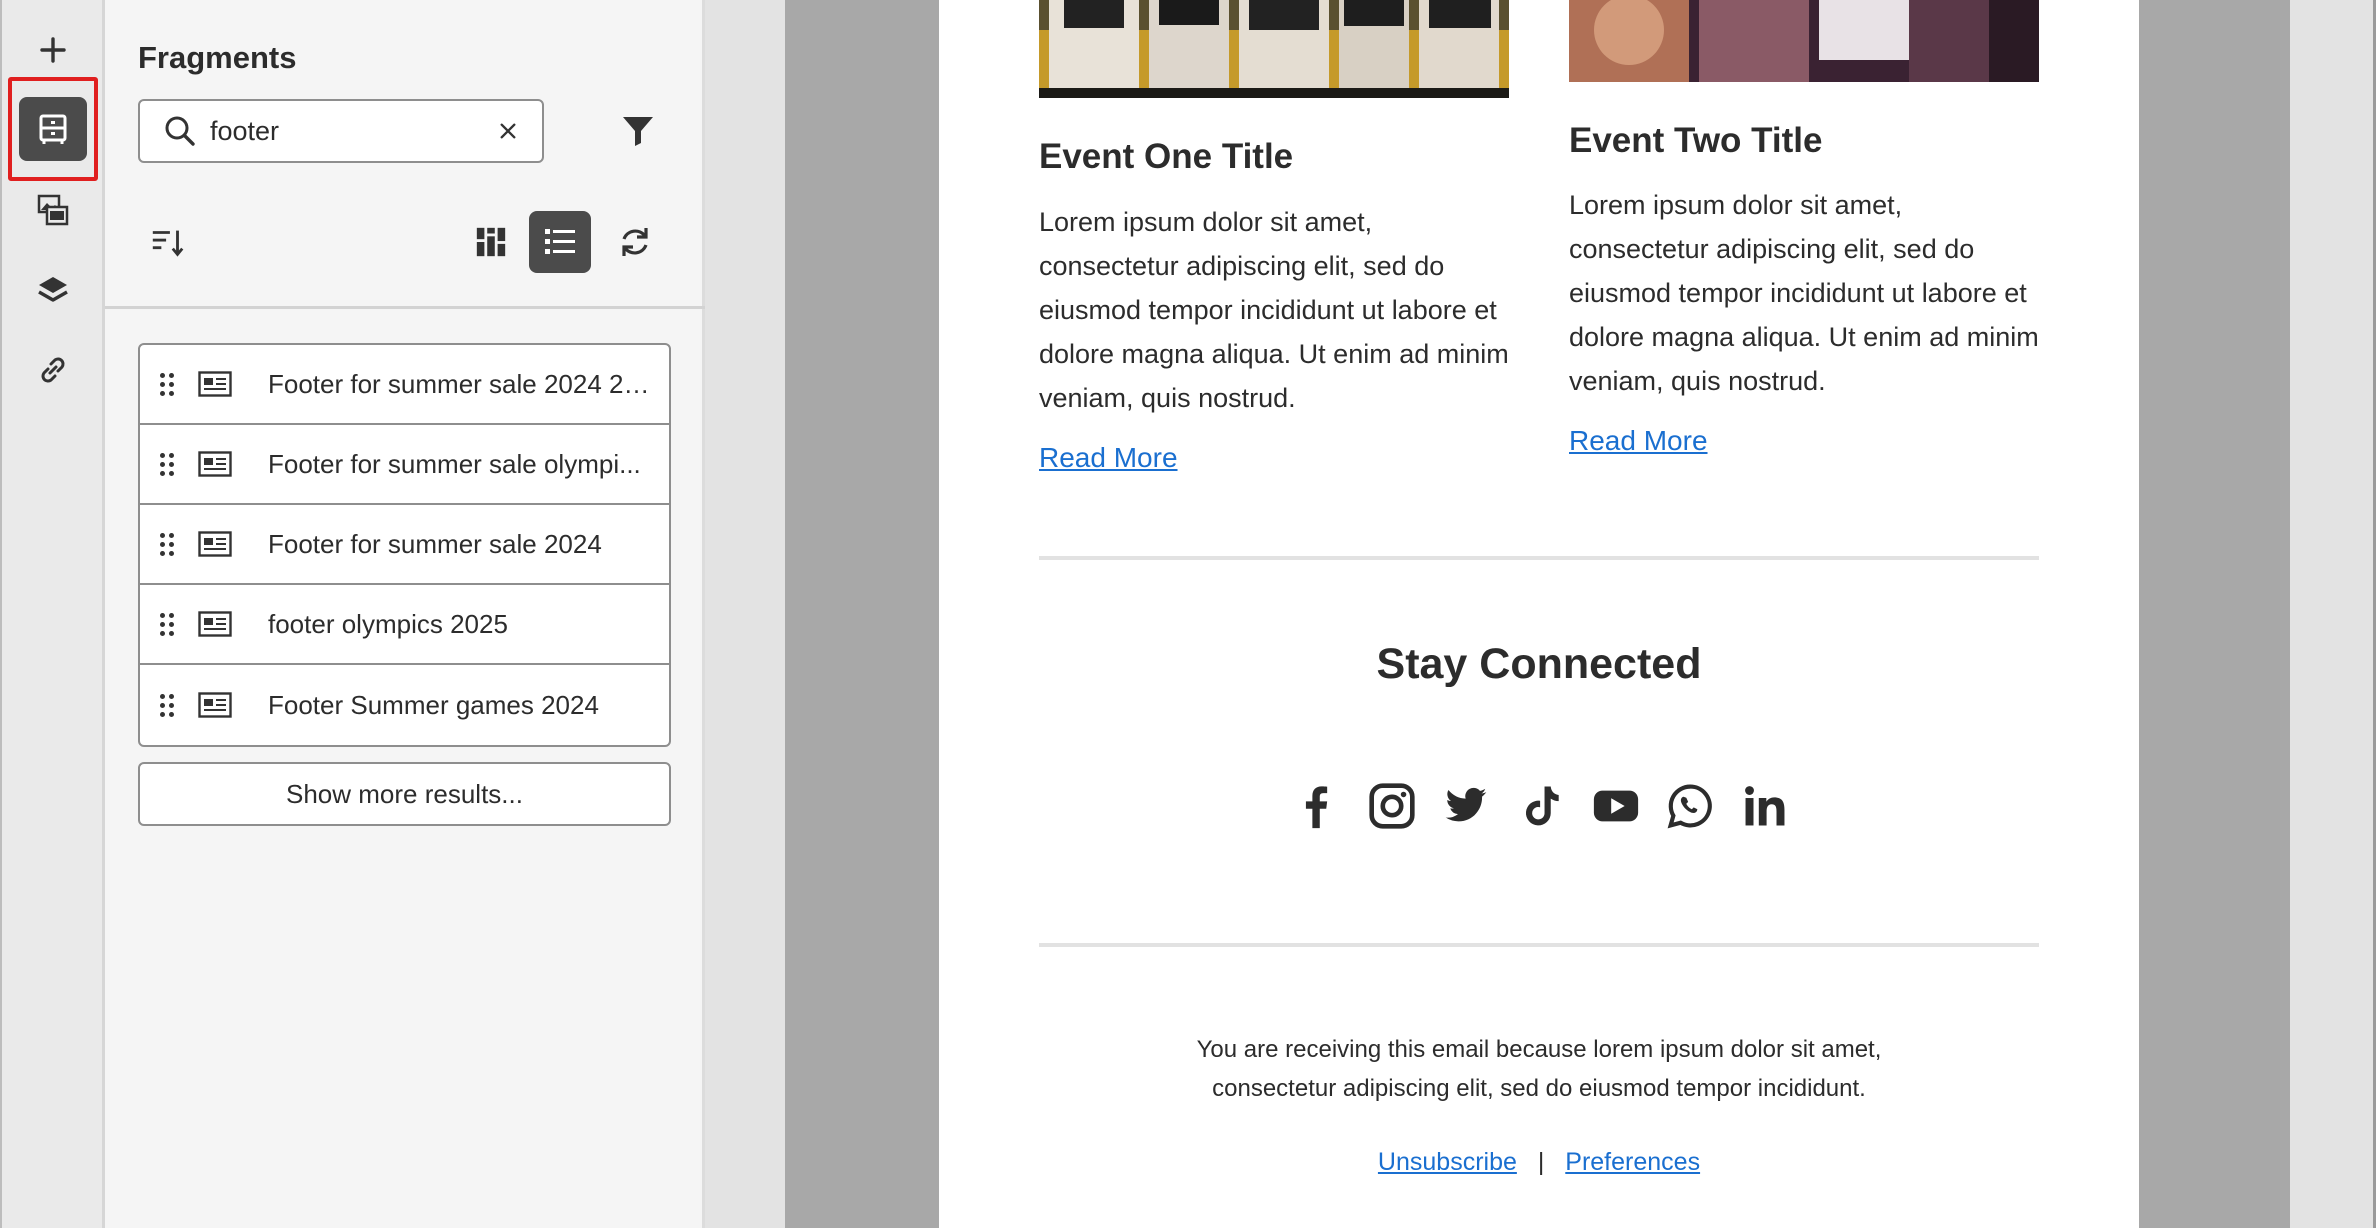 Image resolution: width=2376 pixels, height=1228 pixels. What do you see at coordinates (217, 57) in the screenshot?
I see `panel-title: Fragments` at bounding box center [217, 57].